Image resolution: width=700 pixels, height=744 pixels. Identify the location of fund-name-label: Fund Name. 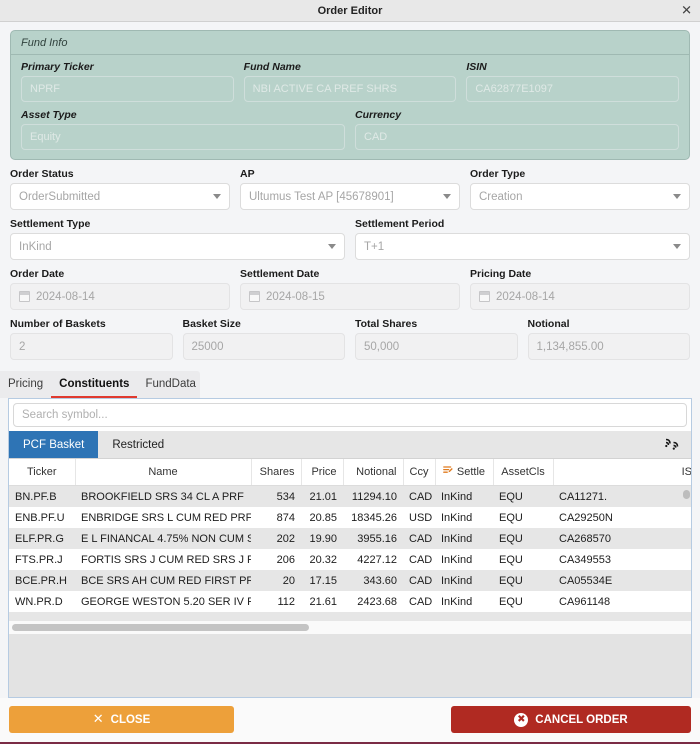
(272, 67).